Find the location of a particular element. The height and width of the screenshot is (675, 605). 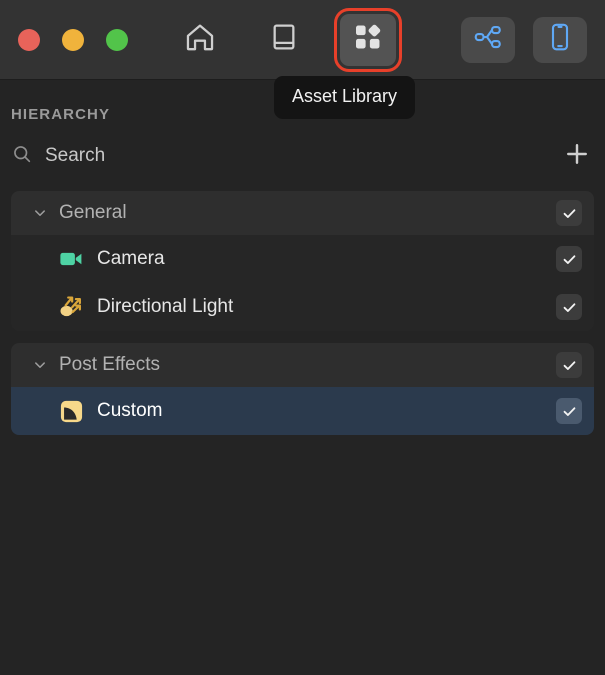

plus-icon is located at coordinates (577, 157).